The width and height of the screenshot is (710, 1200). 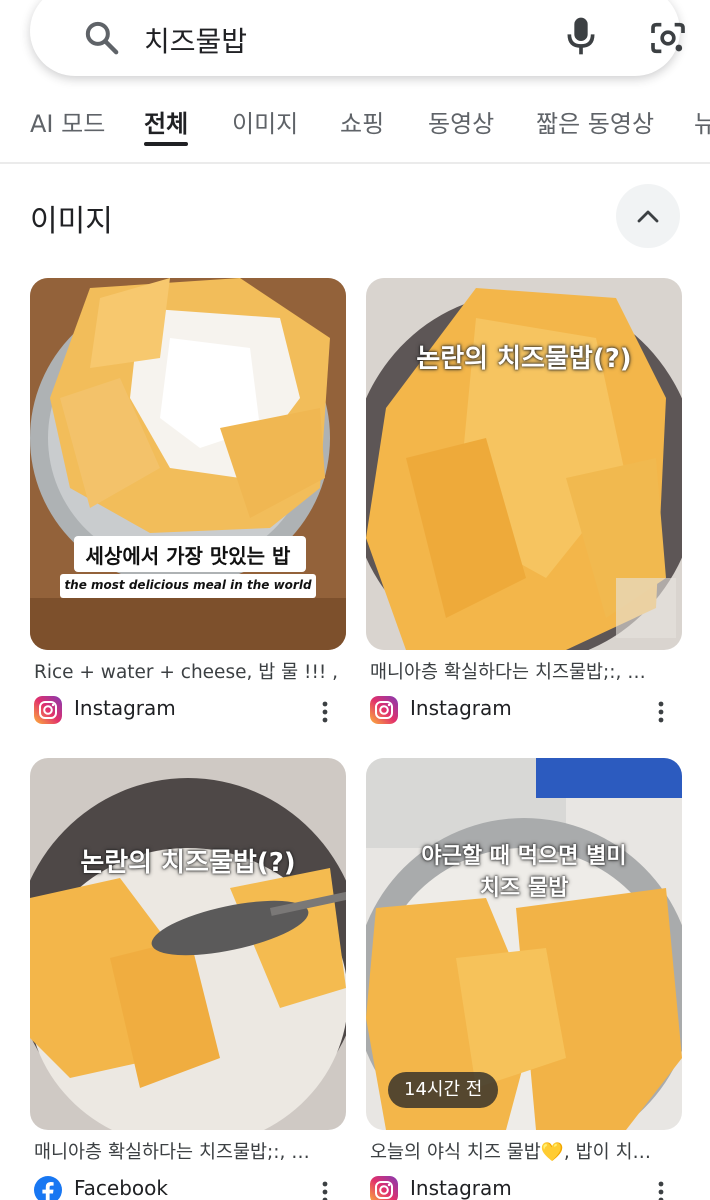 What do you see at coordinates (190, 1187) in the screenshot?
I see `result-source: Facebook` at bounding box center [190, 1187].